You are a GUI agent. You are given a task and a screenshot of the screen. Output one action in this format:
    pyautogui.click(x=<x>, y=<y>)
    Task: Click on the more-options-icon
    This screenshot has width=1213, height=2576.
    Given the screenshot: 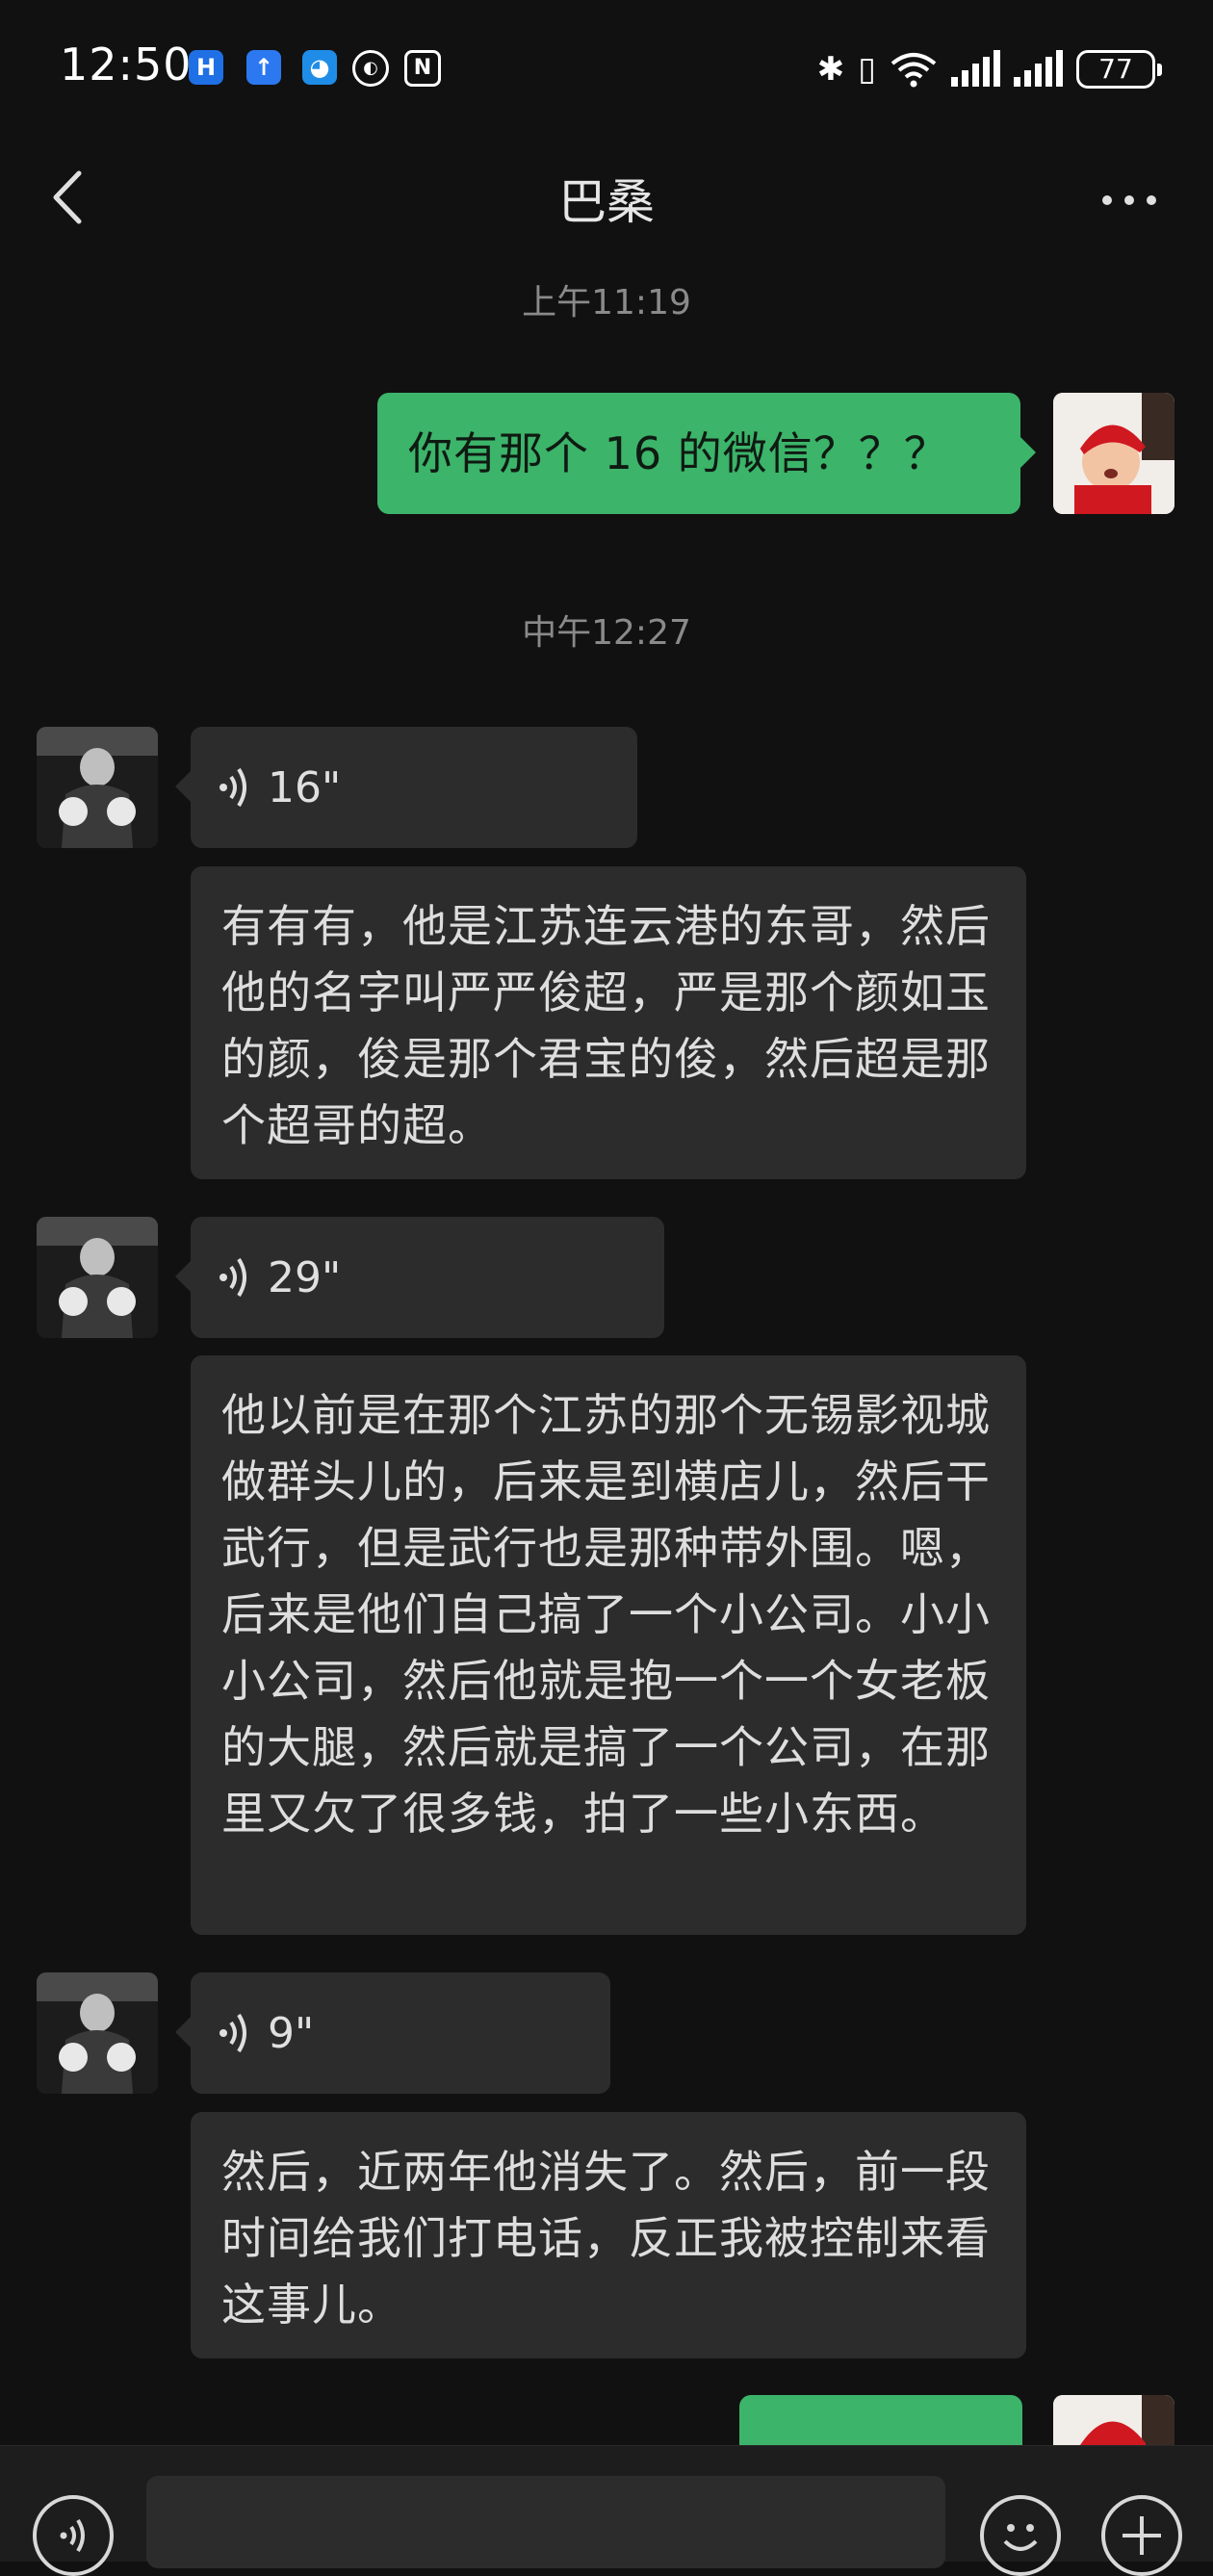 What is the action you would take?
    pyautogui.click(x=1129, y=200)
    